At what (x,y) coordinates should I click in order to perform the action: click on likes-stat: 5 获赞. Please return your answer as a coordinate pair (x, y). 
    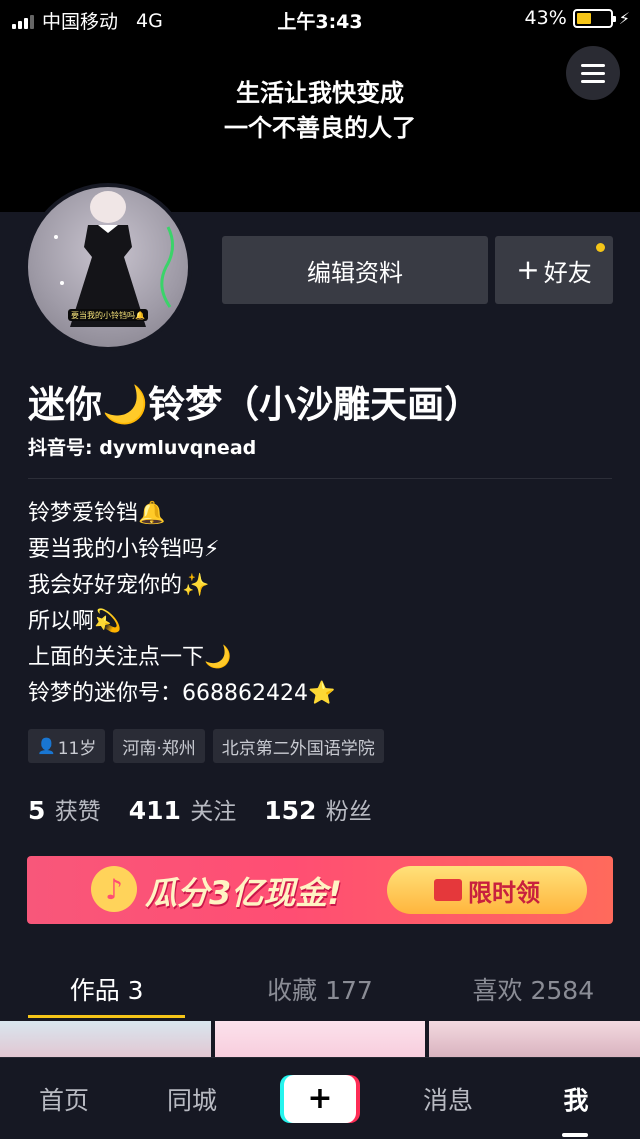
    Looking at the image, I should click on (64, 809).